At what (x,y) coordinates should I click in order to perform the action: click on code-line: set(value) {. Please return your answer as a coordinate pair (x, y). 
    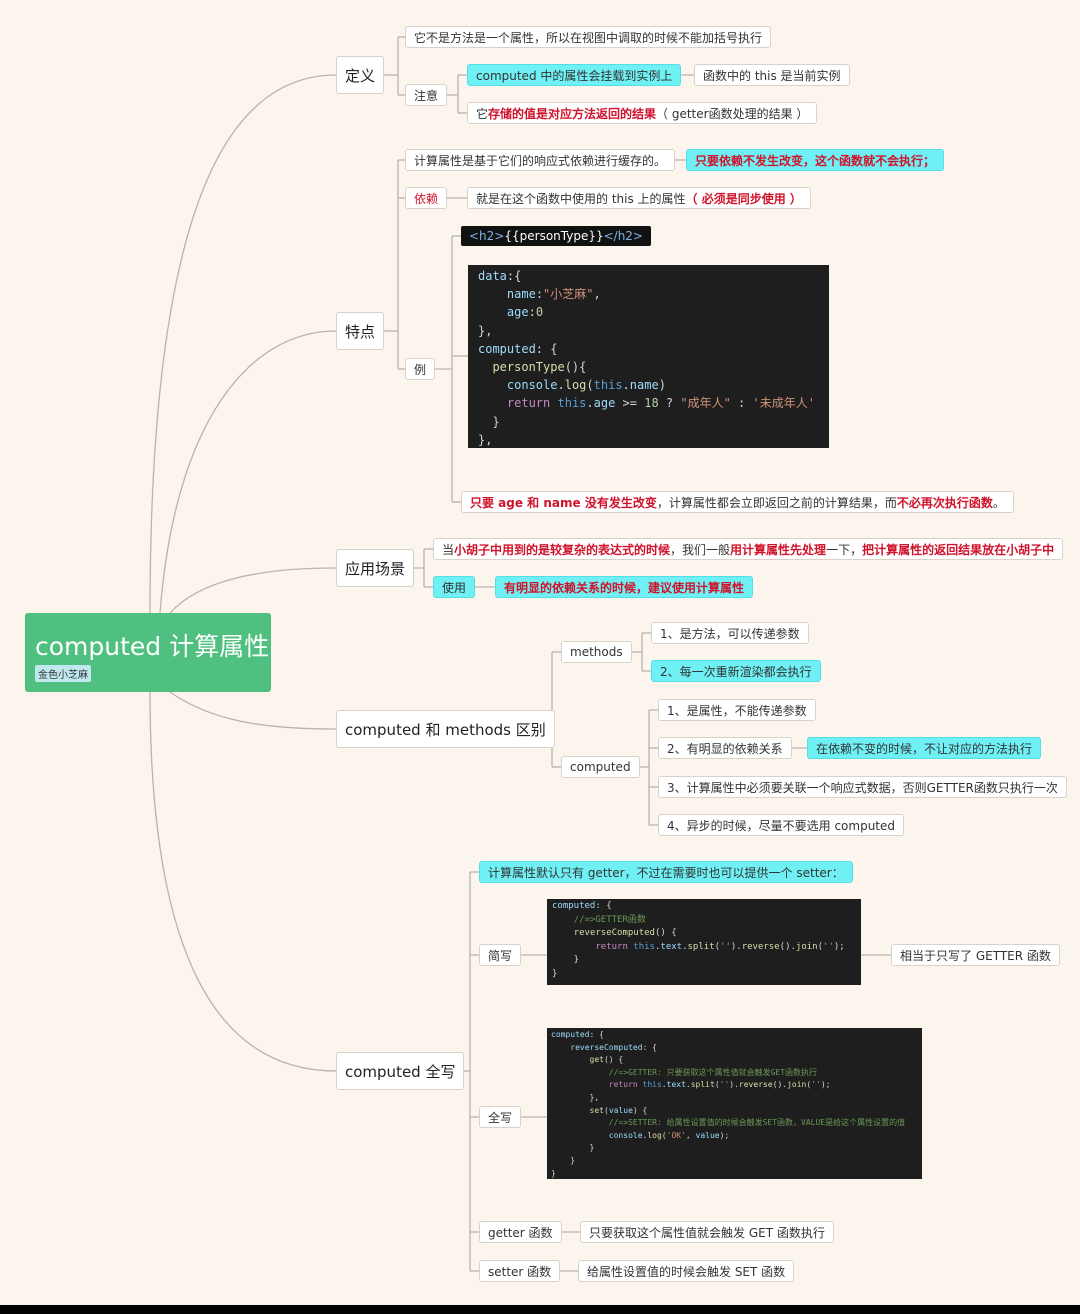
    Looking at the image, I should click on (618, 1110).